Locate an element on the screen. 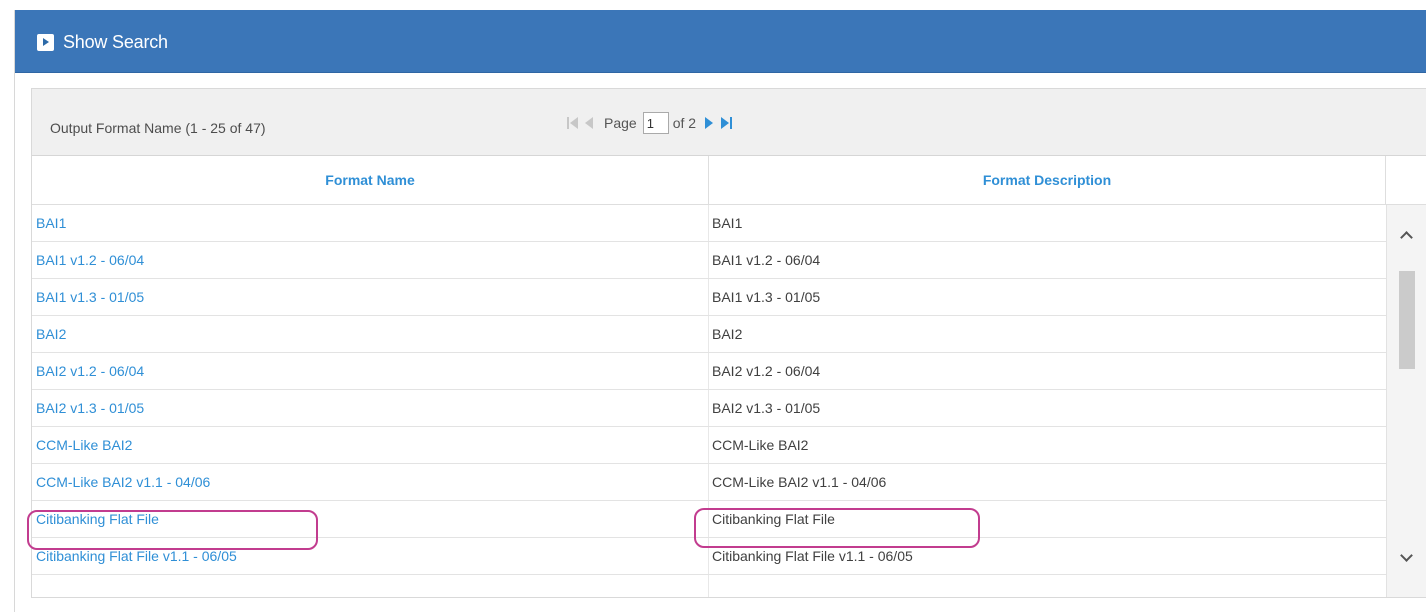 This screenshot has height=612, width=1426. format-description: BAI2 is located at coordinates (727, 334).